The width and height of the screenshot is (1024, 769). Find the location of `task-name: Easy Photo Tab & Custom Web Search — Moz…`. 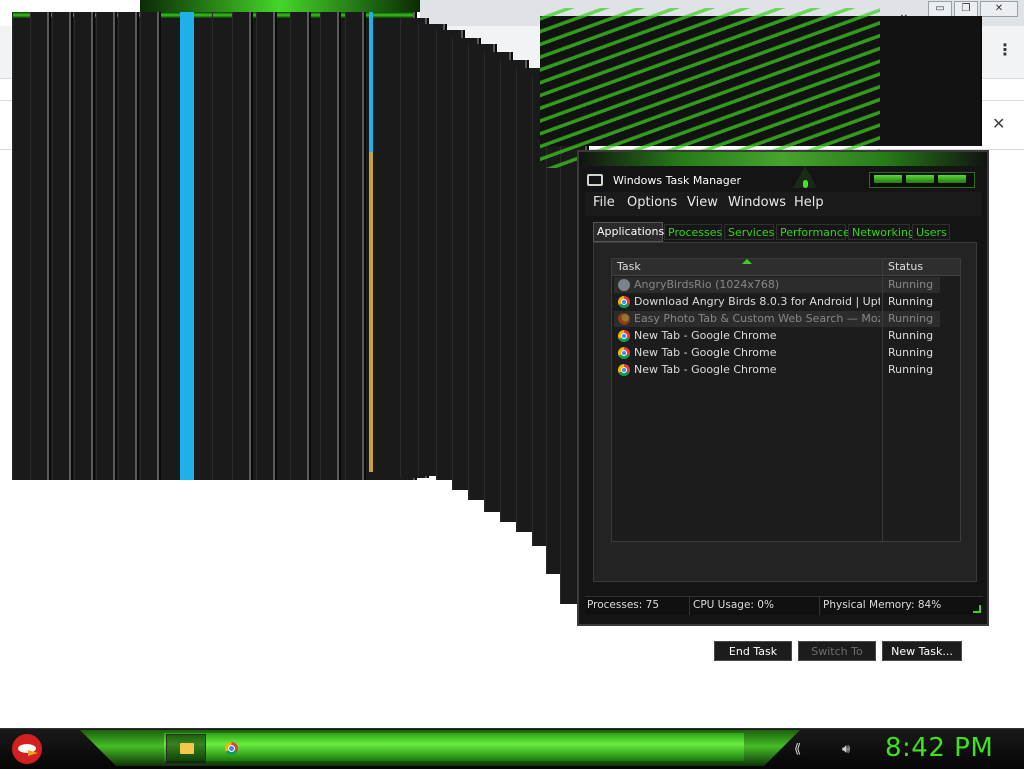

task-name: Easy Photo Tab & Custom Web Search — Moz… is located at coordinates (757, 318).